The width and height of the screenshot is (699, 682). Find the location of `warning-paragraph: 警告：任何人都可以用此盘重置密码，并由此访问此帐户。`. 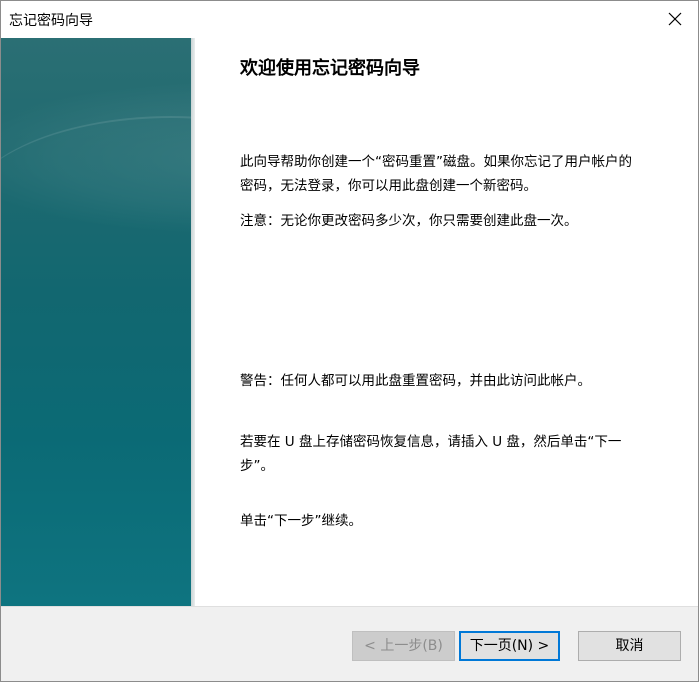

warning-paragraph: 警告：任何人都可以用此盘重置密码，并由此访问此帐户。 is located at coordinates (415, 381).